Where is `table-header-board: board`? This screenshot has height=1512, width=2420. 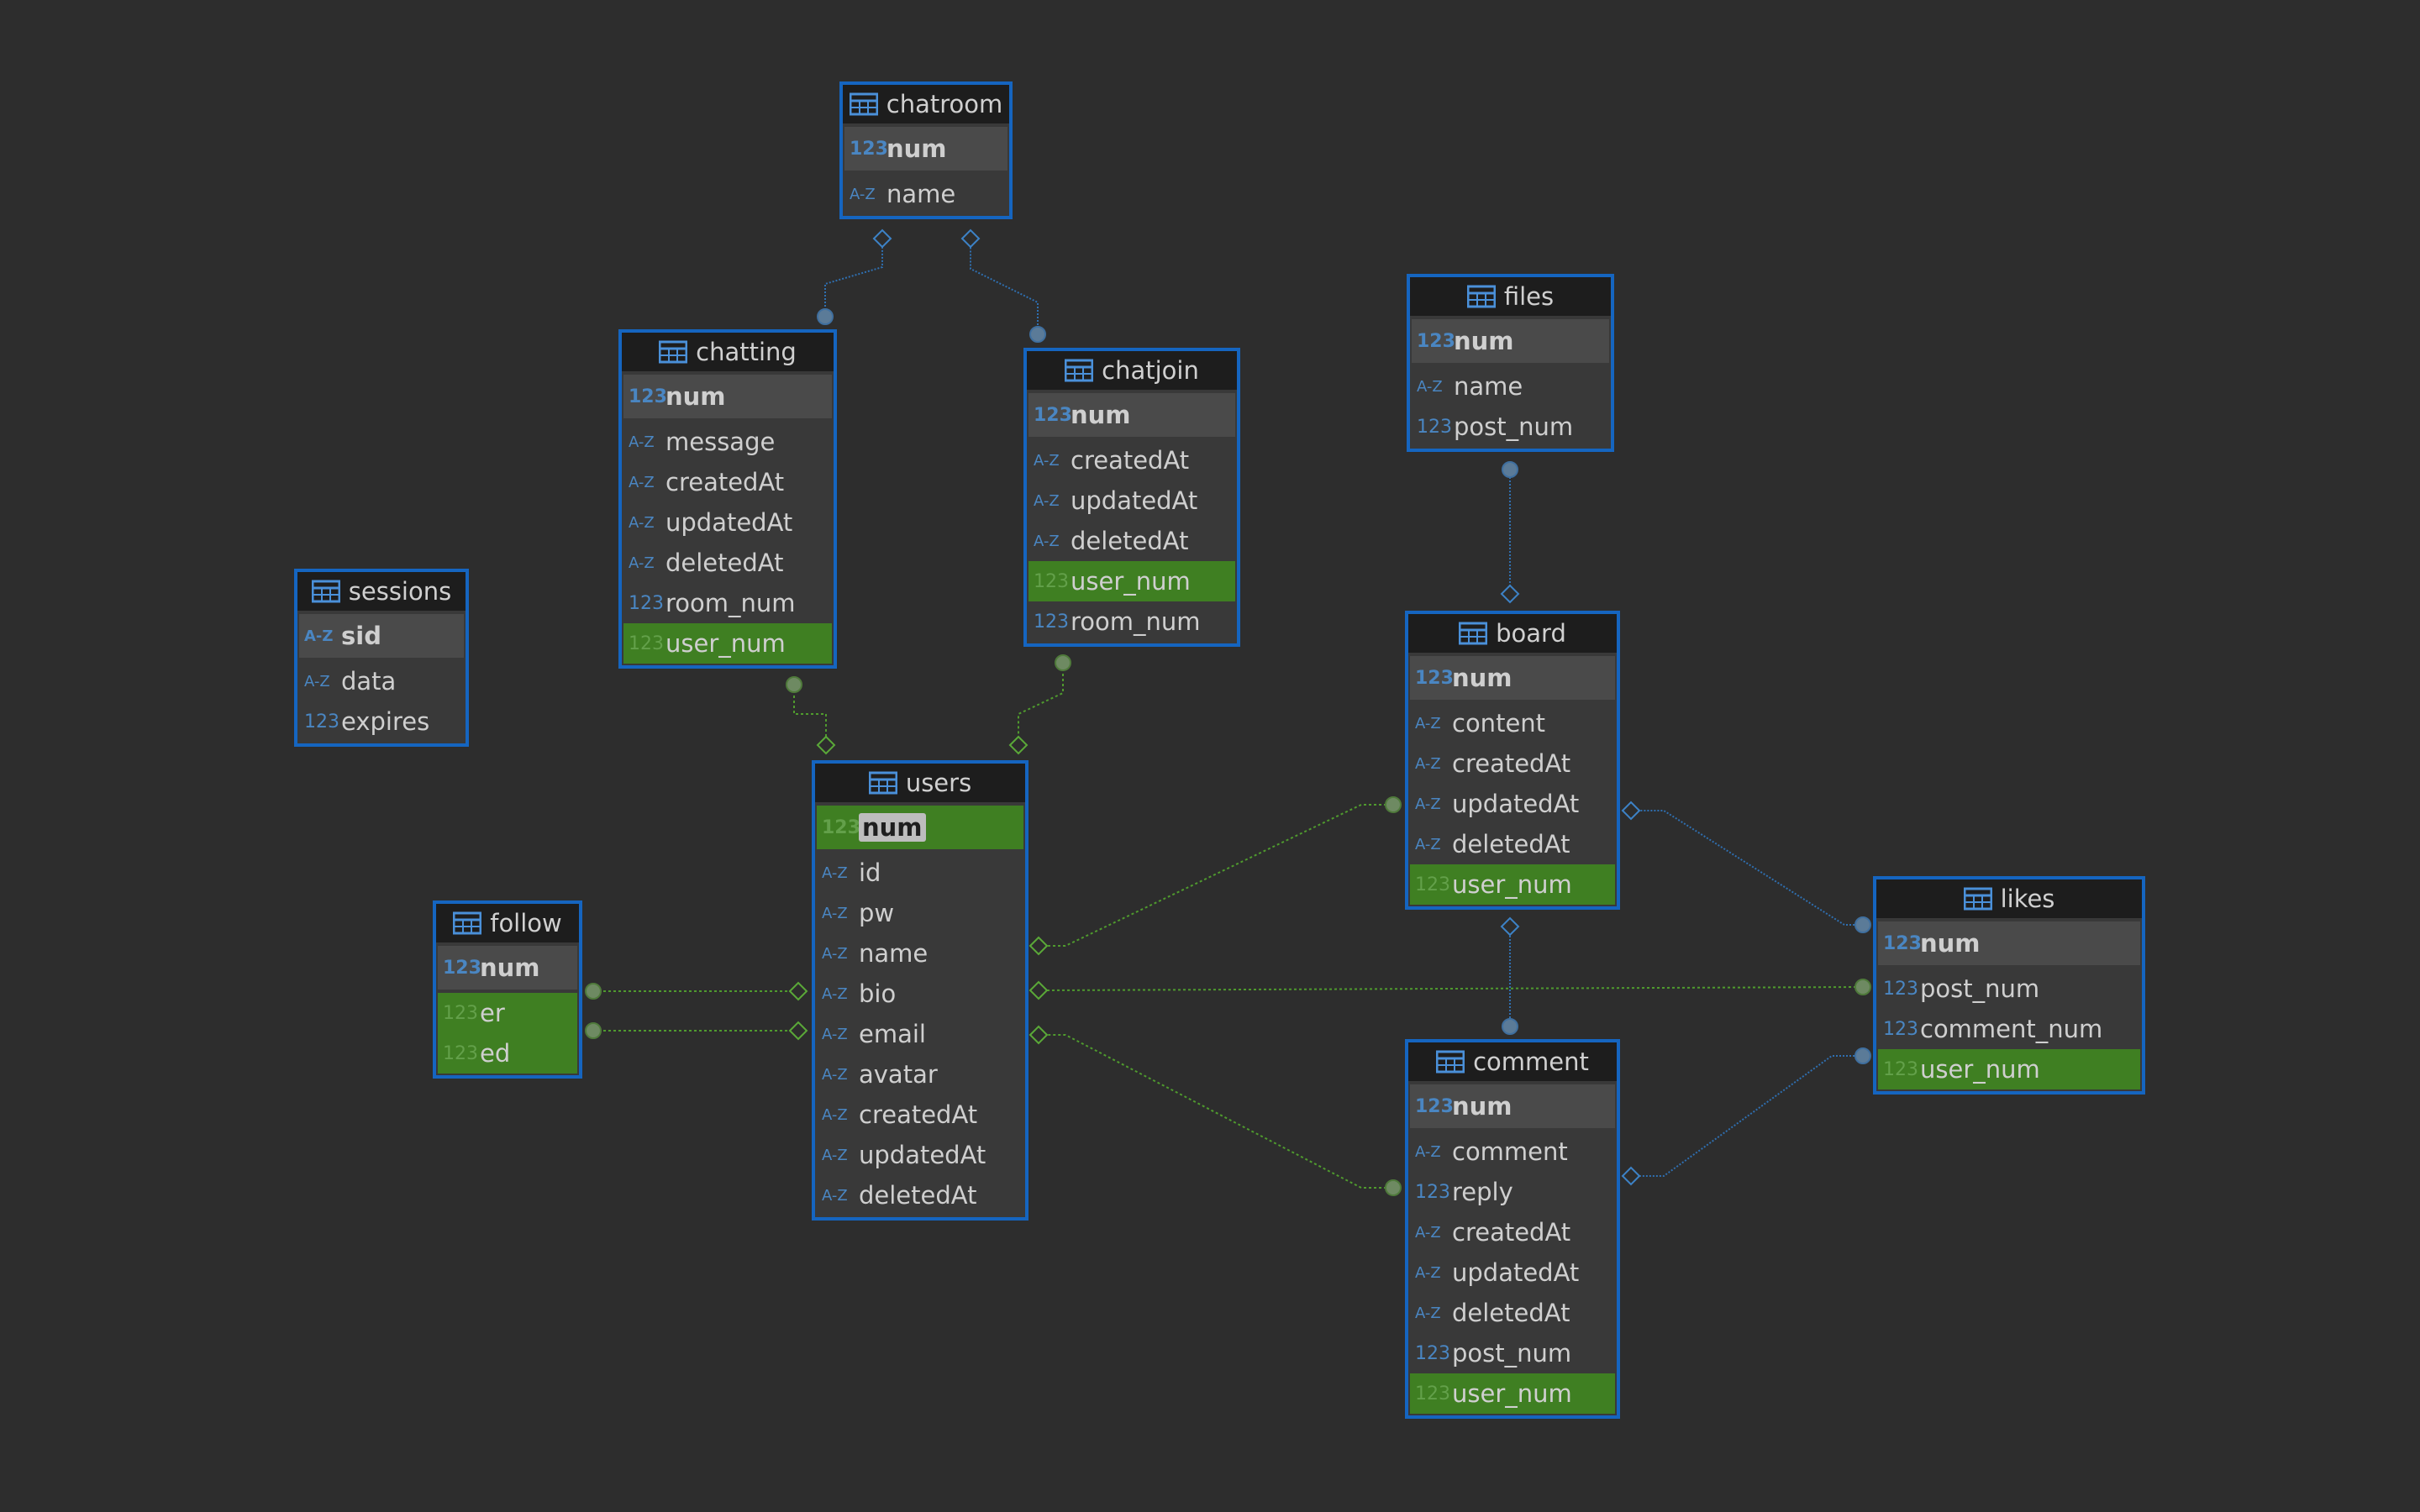
table-header-board: board is located at coordinates (1512, 633).